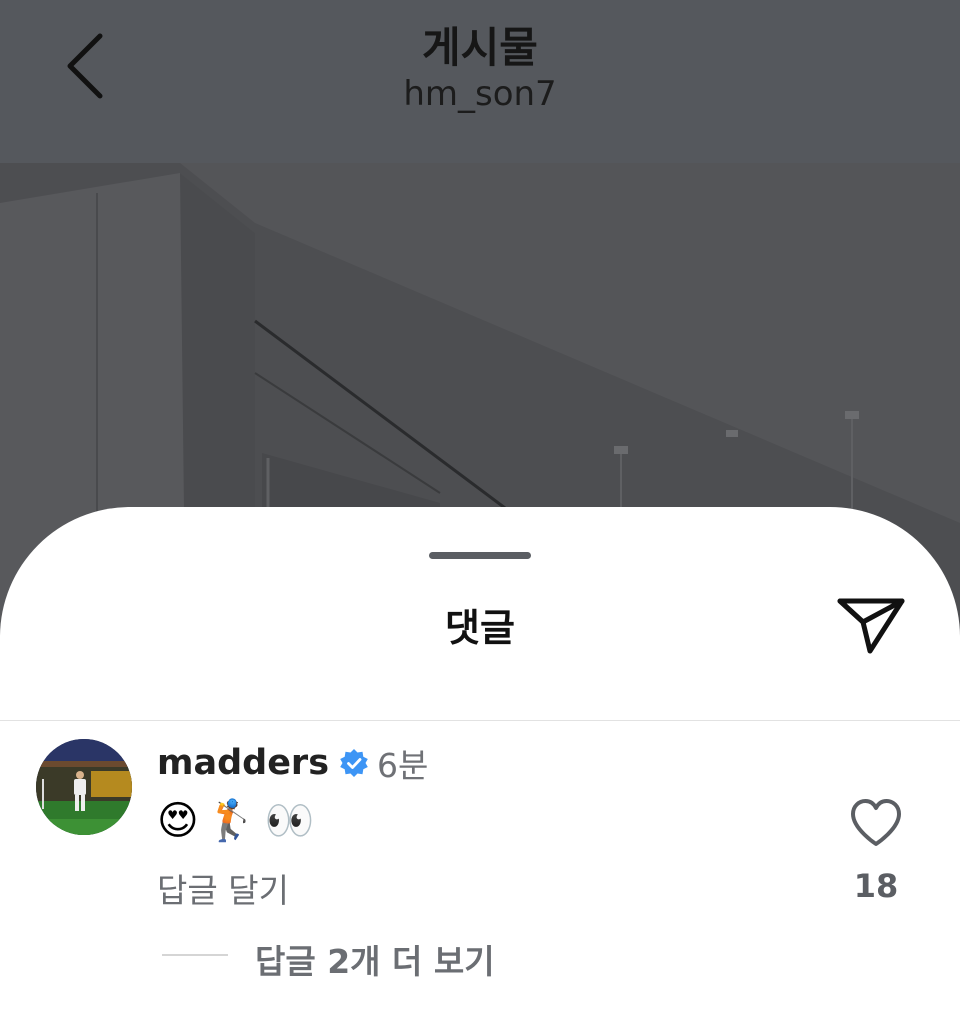  What do you see at coordinates (876, 886) in the screenshot?
I see `like-count: 18` at bounding box center [876, 886].